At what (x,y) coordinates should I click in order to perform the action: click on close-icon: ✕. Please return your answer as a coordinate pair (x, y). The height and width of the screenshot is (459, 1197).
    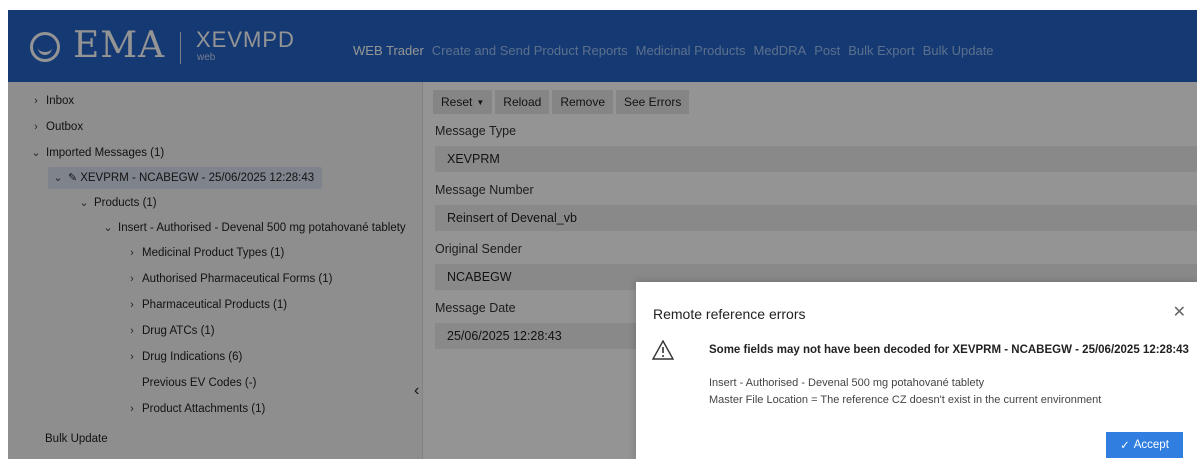
    Looking at the image, I should click on (1179, 312).